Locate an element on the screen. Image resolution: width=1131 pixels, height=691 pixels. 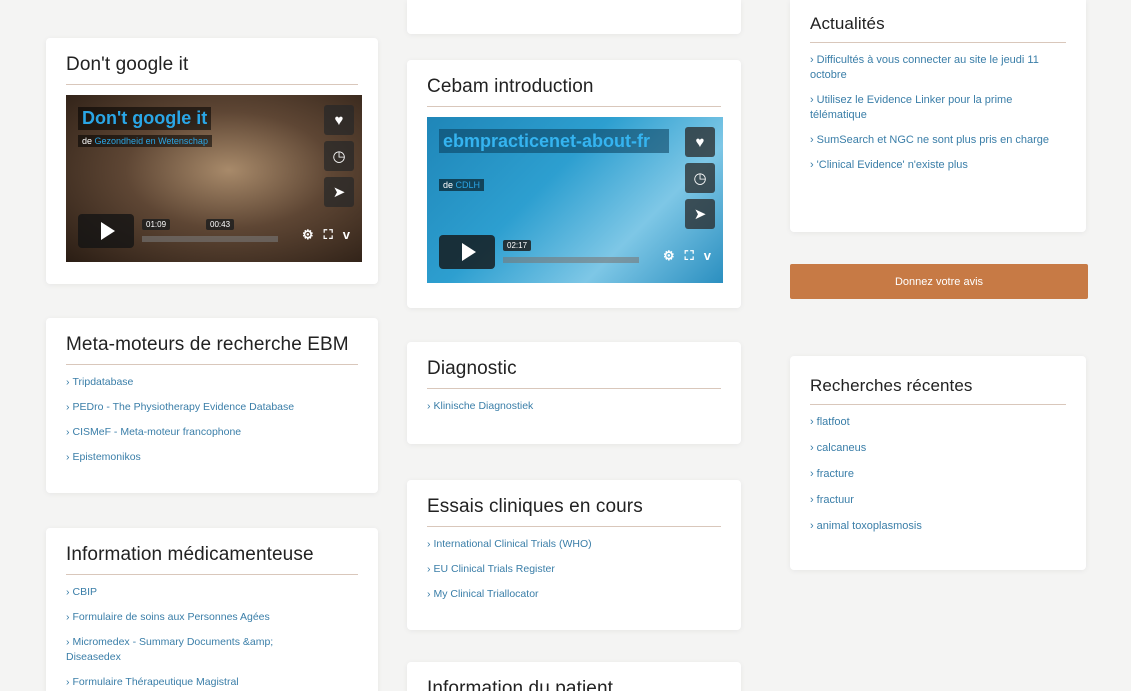
list-item: › flatfoot is located at coordinates (938, 422).